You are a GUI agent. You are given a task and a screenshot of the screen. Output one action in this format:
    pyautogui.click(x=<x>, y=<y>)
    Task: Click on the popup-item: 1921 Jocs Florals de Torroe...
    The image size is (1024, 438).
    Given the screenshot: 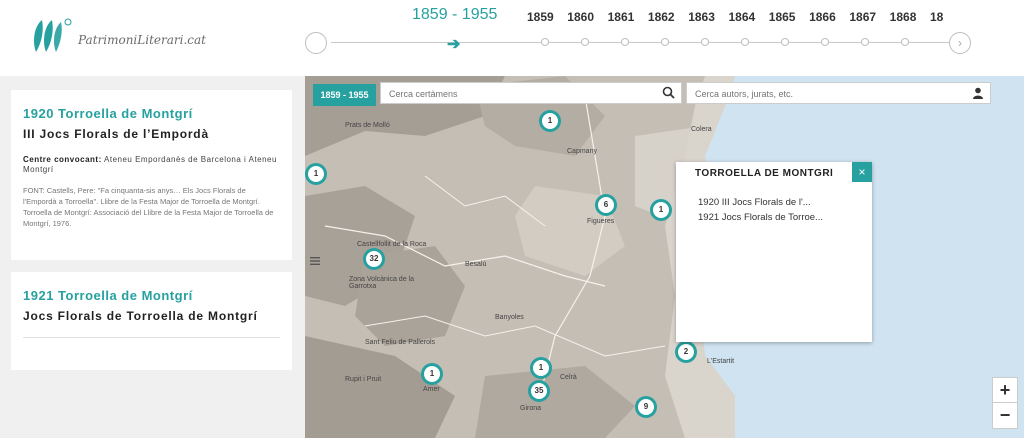 What is the action you would take?
    pyautogui.click(x=773, y=217)
    